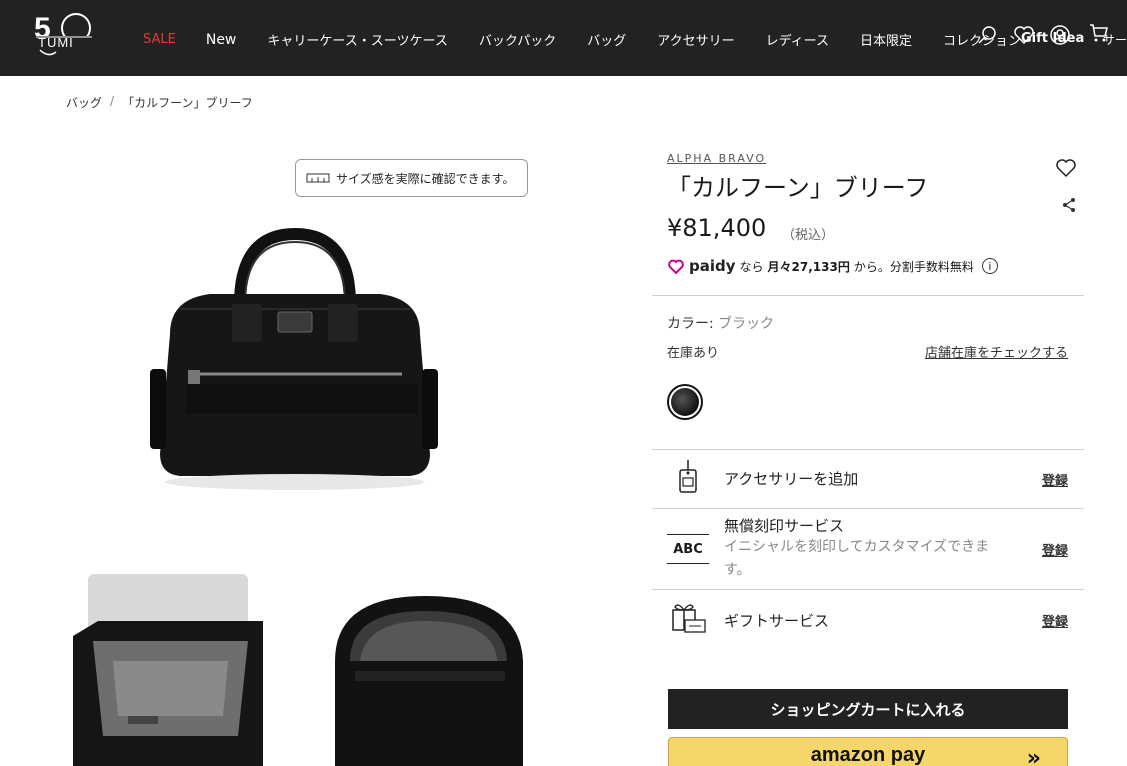 This screenshot has height=766, width=1127. What do you see at coordinates (676, 267) in the screenshot?
I see `paidy-logo-icon` at bounding box center [676, 267].